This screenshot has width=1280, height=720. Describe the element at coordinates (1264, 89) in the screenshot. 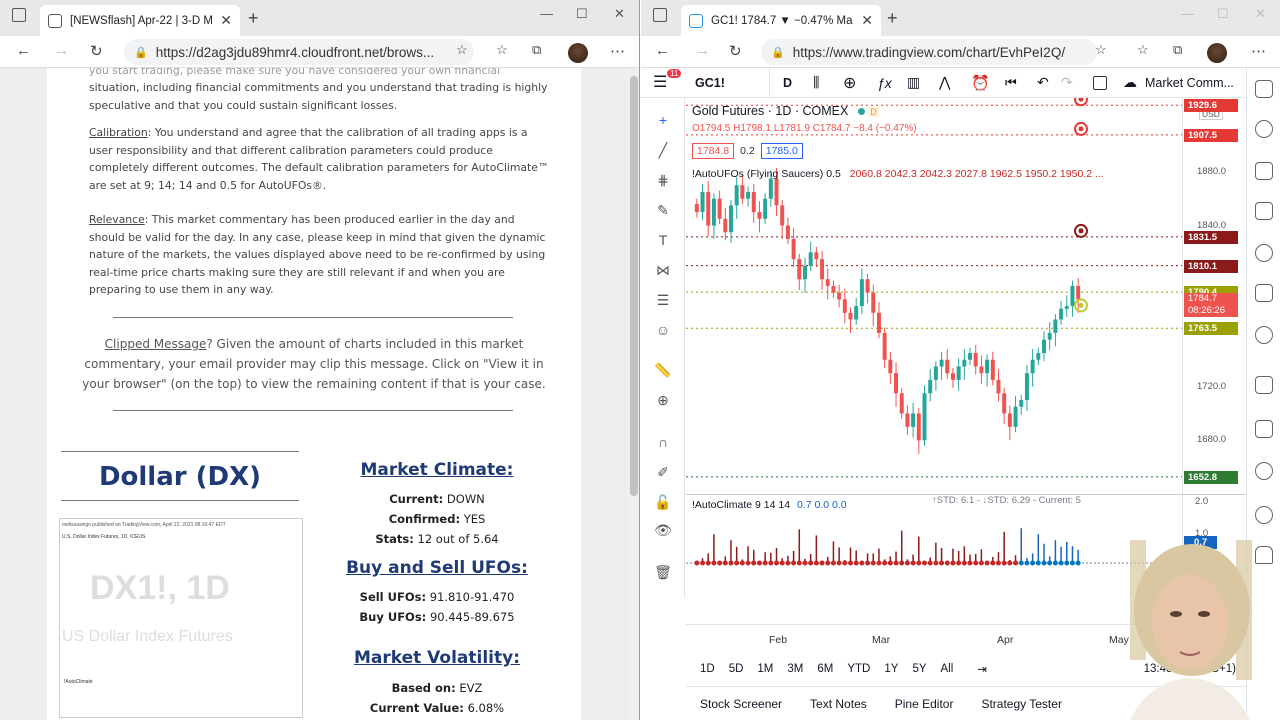

I see `watchlist-icon` at that location.